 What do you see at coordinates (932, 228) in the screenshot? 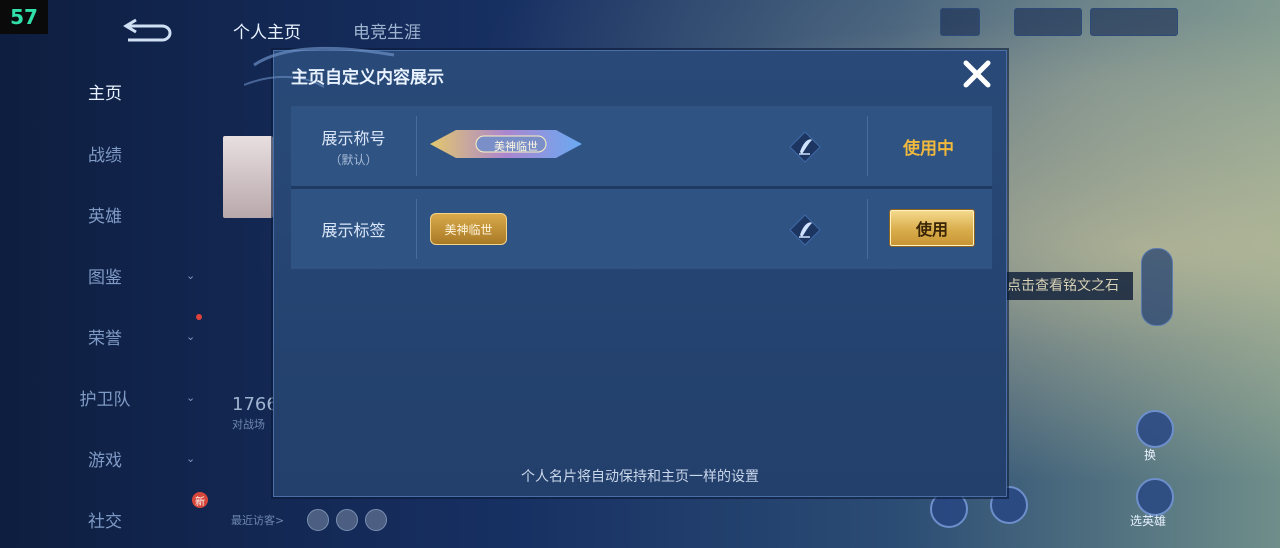
I see `use-button: 使用` at bounding box center [932, 228].